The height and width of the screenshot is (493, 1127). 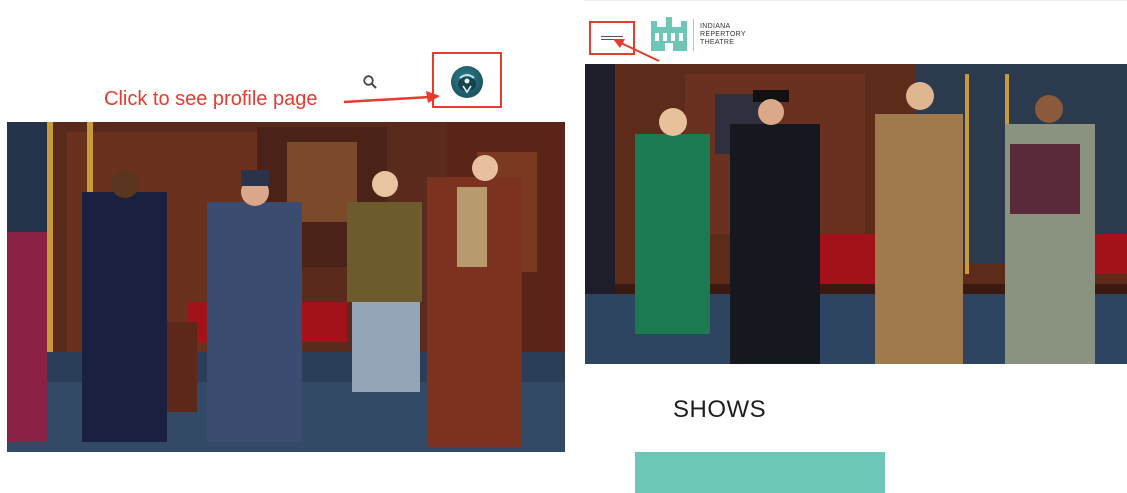 I want to click on logo-line-1: INDIANA, so click(x=715, y=26).